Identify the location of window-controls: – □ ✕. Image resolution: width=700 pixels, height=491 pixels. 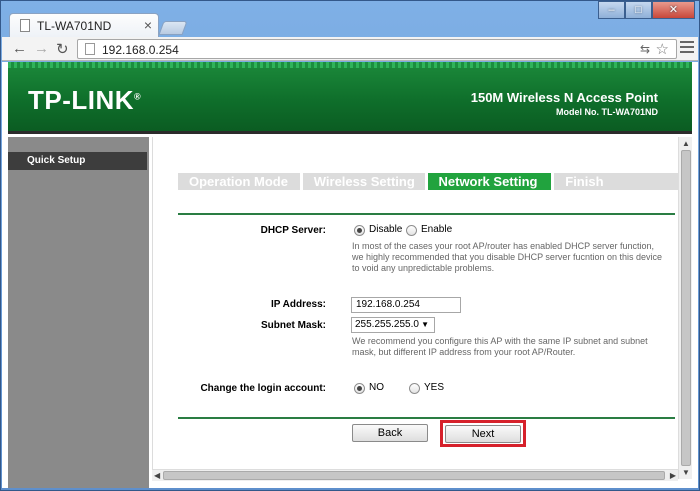
(646, 11).